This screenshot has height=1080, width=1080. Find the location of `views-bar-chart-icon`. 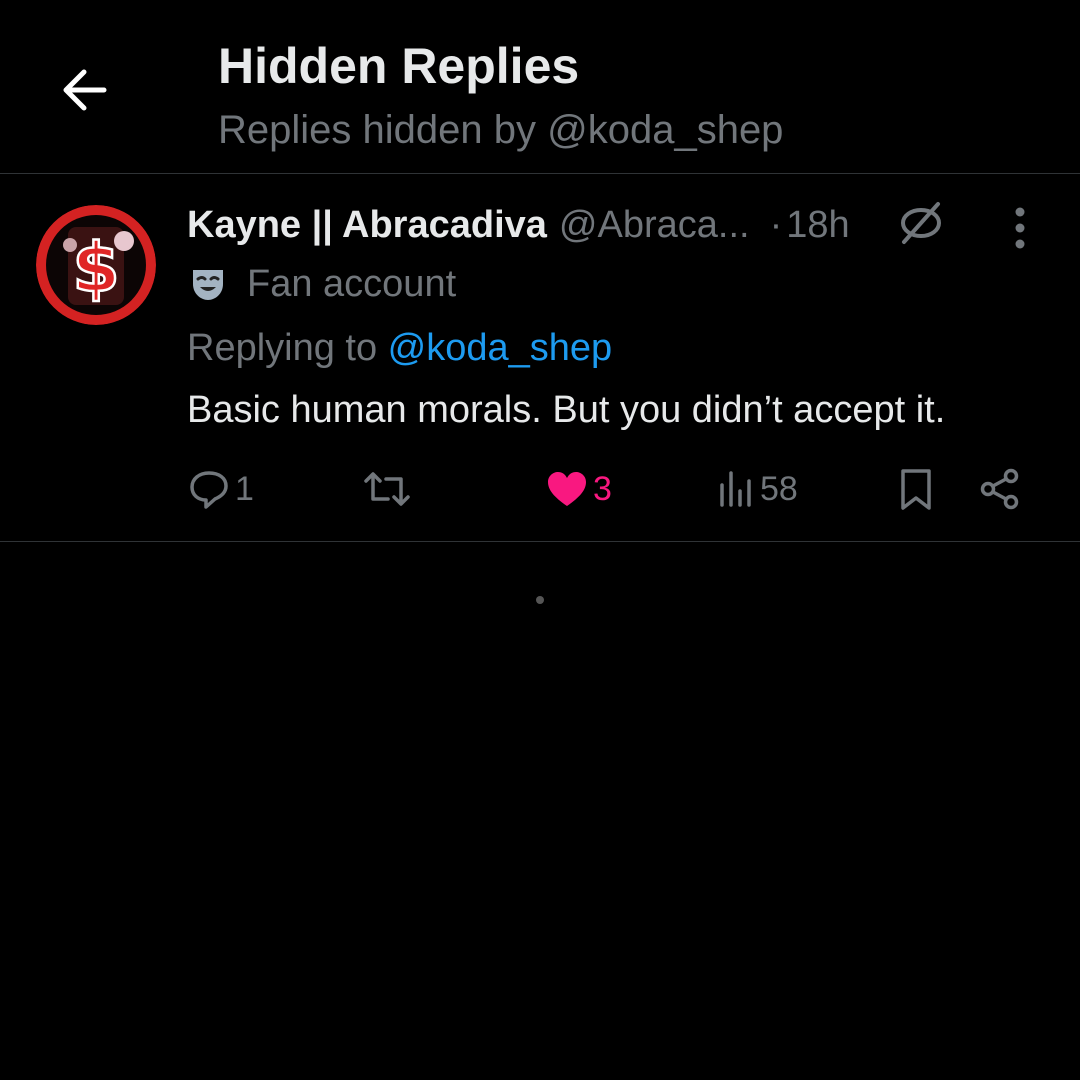

views-bar-chart-icon is located at coordinates (735, 489).